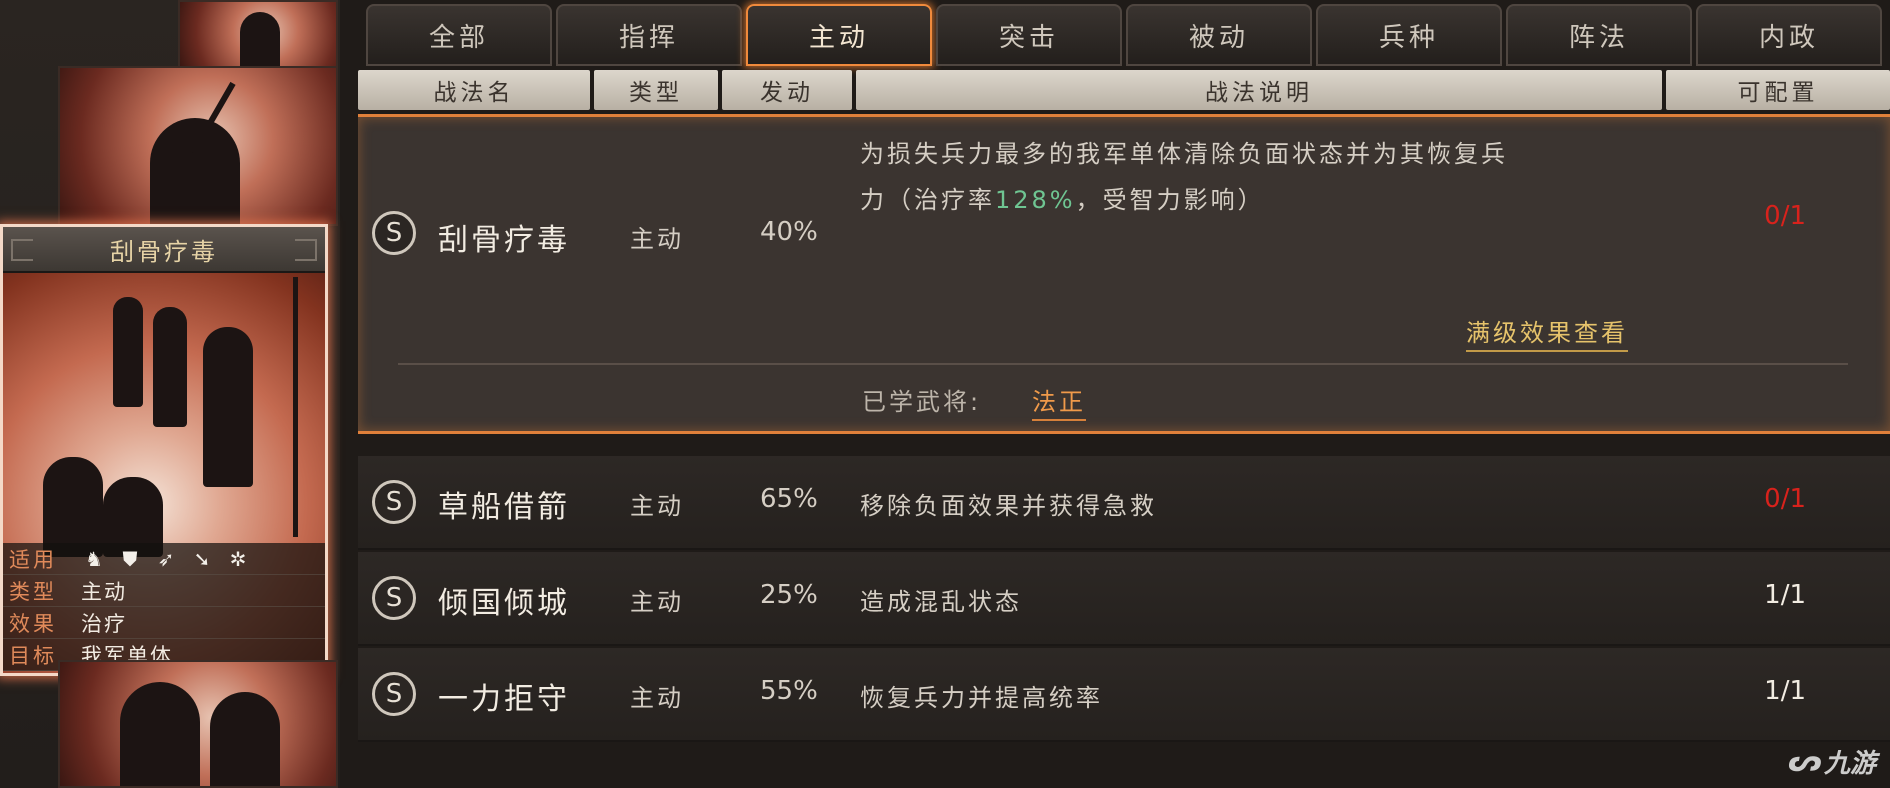 Image resolution: width=1890 pixels, height=788 pixels. What do you see at coordinates (504, 240) in the screenshot?
I see `skill-name: 刮骨疗毒` at bounding box center [504, 240].